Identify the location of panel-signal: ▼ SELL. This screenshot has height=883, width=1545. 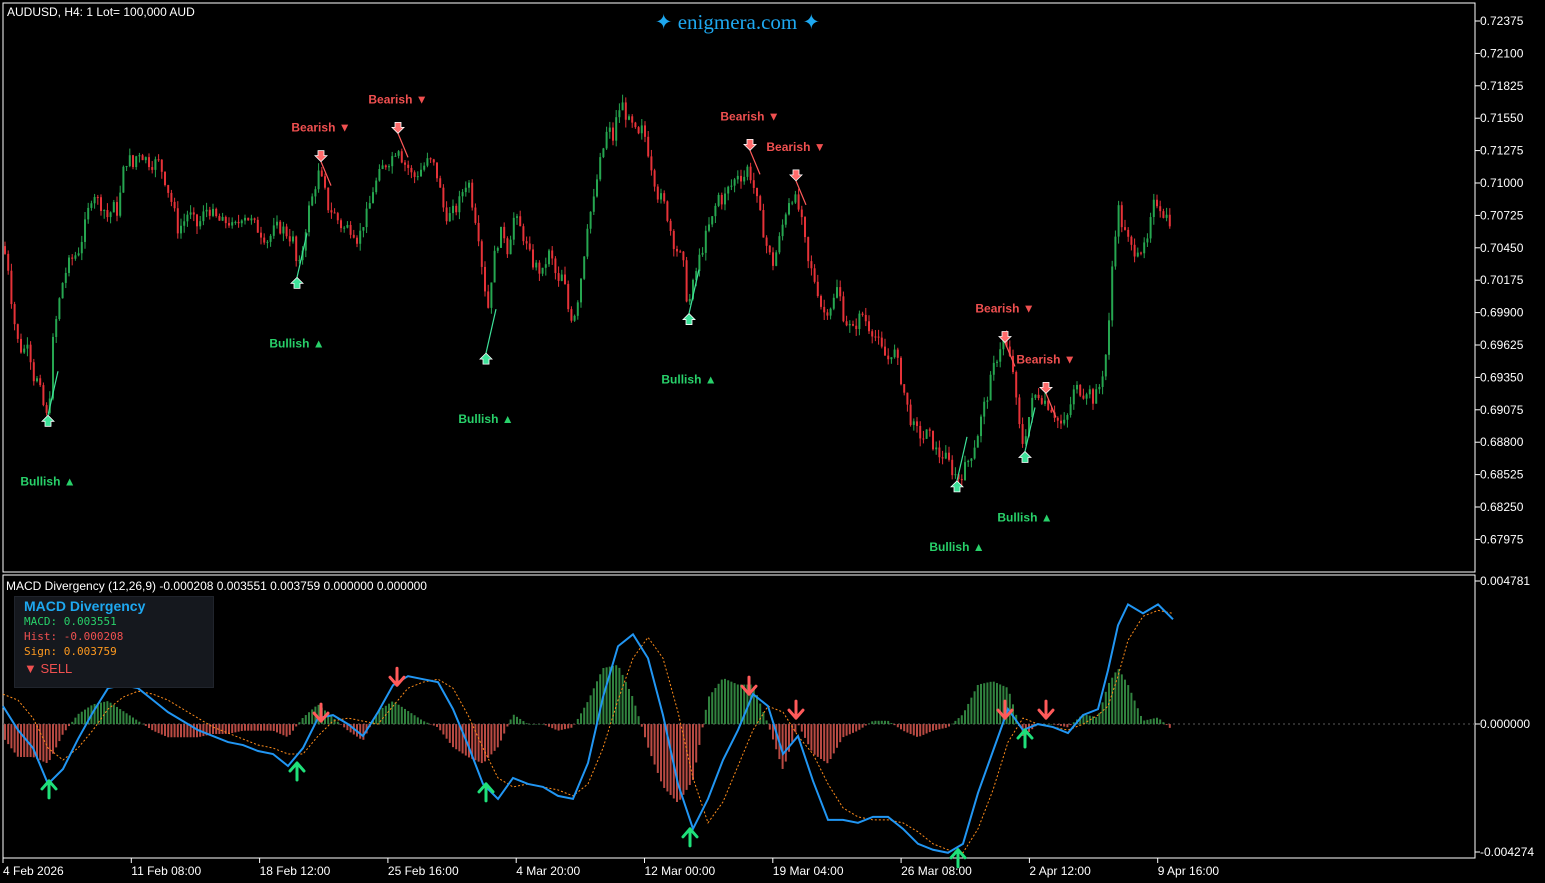
(48, 668).